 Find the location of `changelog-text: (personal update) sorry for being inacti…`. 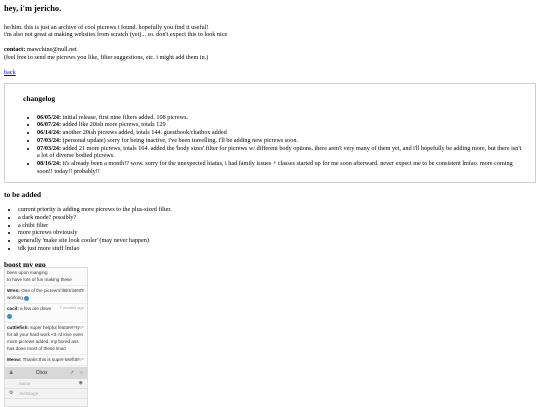

changelog-text: (personal update) sorry for being inacti… is located at coordinates (180, 140).